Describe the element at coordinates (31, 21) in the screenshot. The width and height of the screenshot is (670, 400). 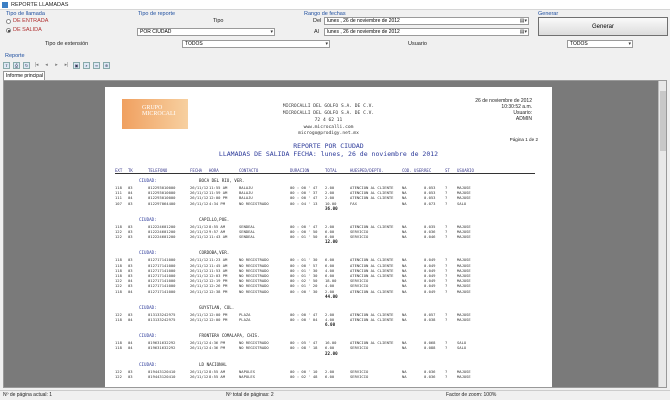
I see `radio-entrada-label: DE ENTRADA` at that location.